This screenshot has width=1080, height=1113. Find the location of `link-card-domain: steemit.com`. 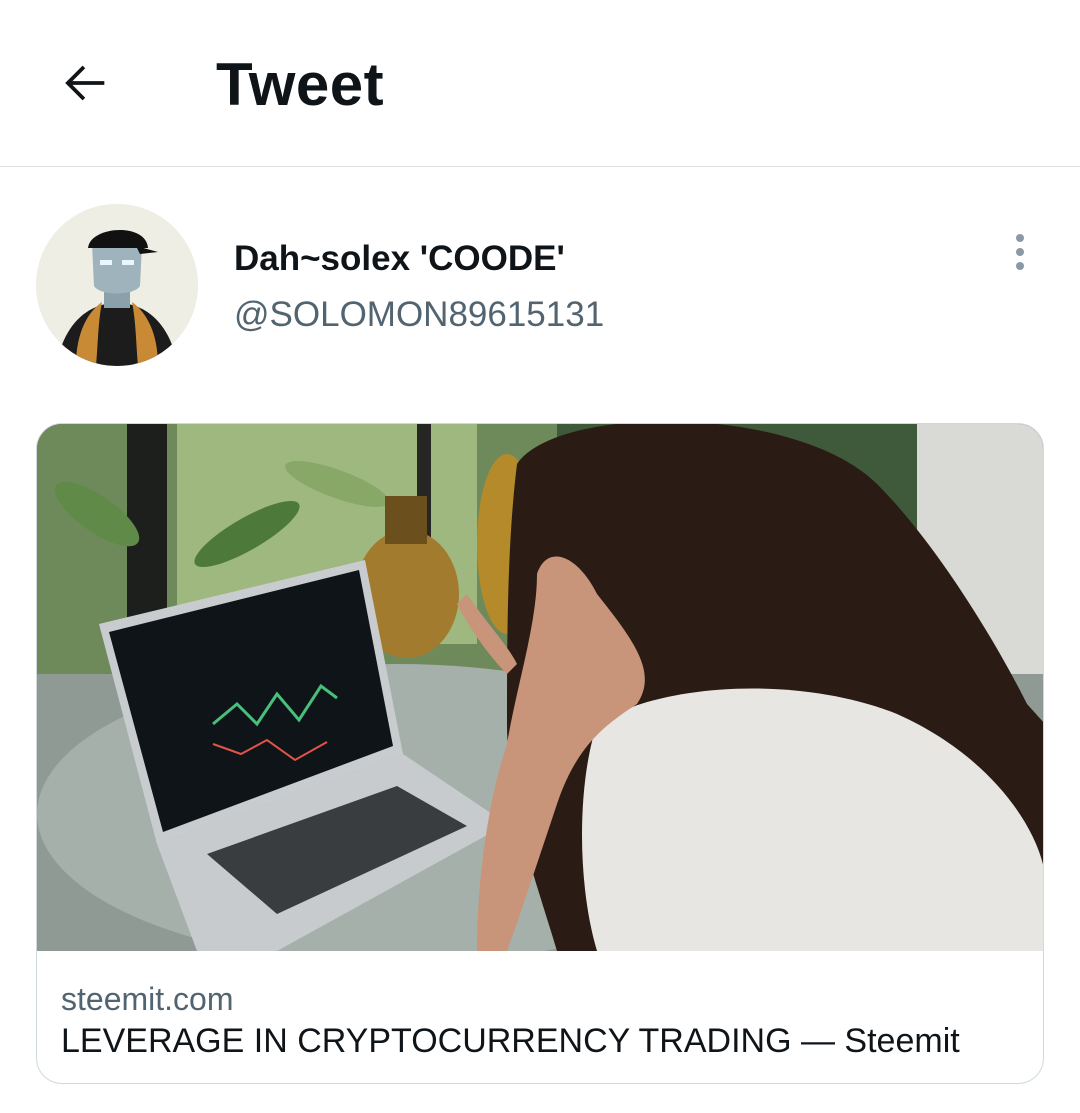

link-card-domain: steemit.com is located at coordinates (147, 999).